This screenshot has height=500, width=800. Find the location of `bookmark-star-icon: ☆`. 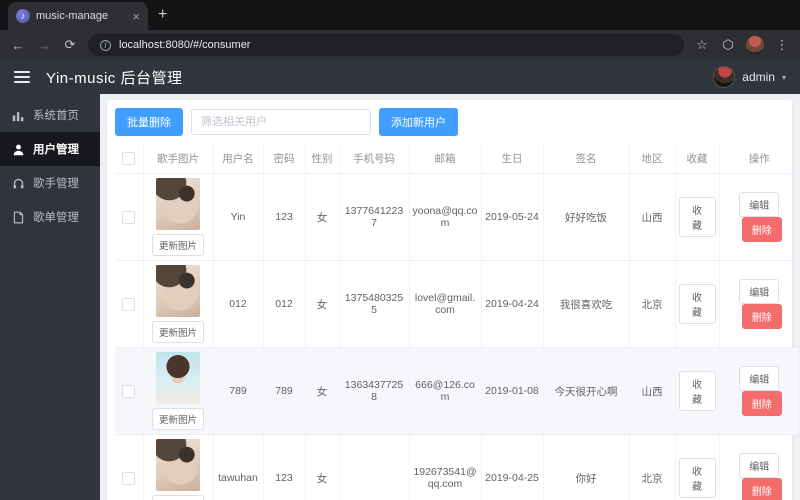

bookmark-star-icon: ☆ is located at coordinates (702, 45).